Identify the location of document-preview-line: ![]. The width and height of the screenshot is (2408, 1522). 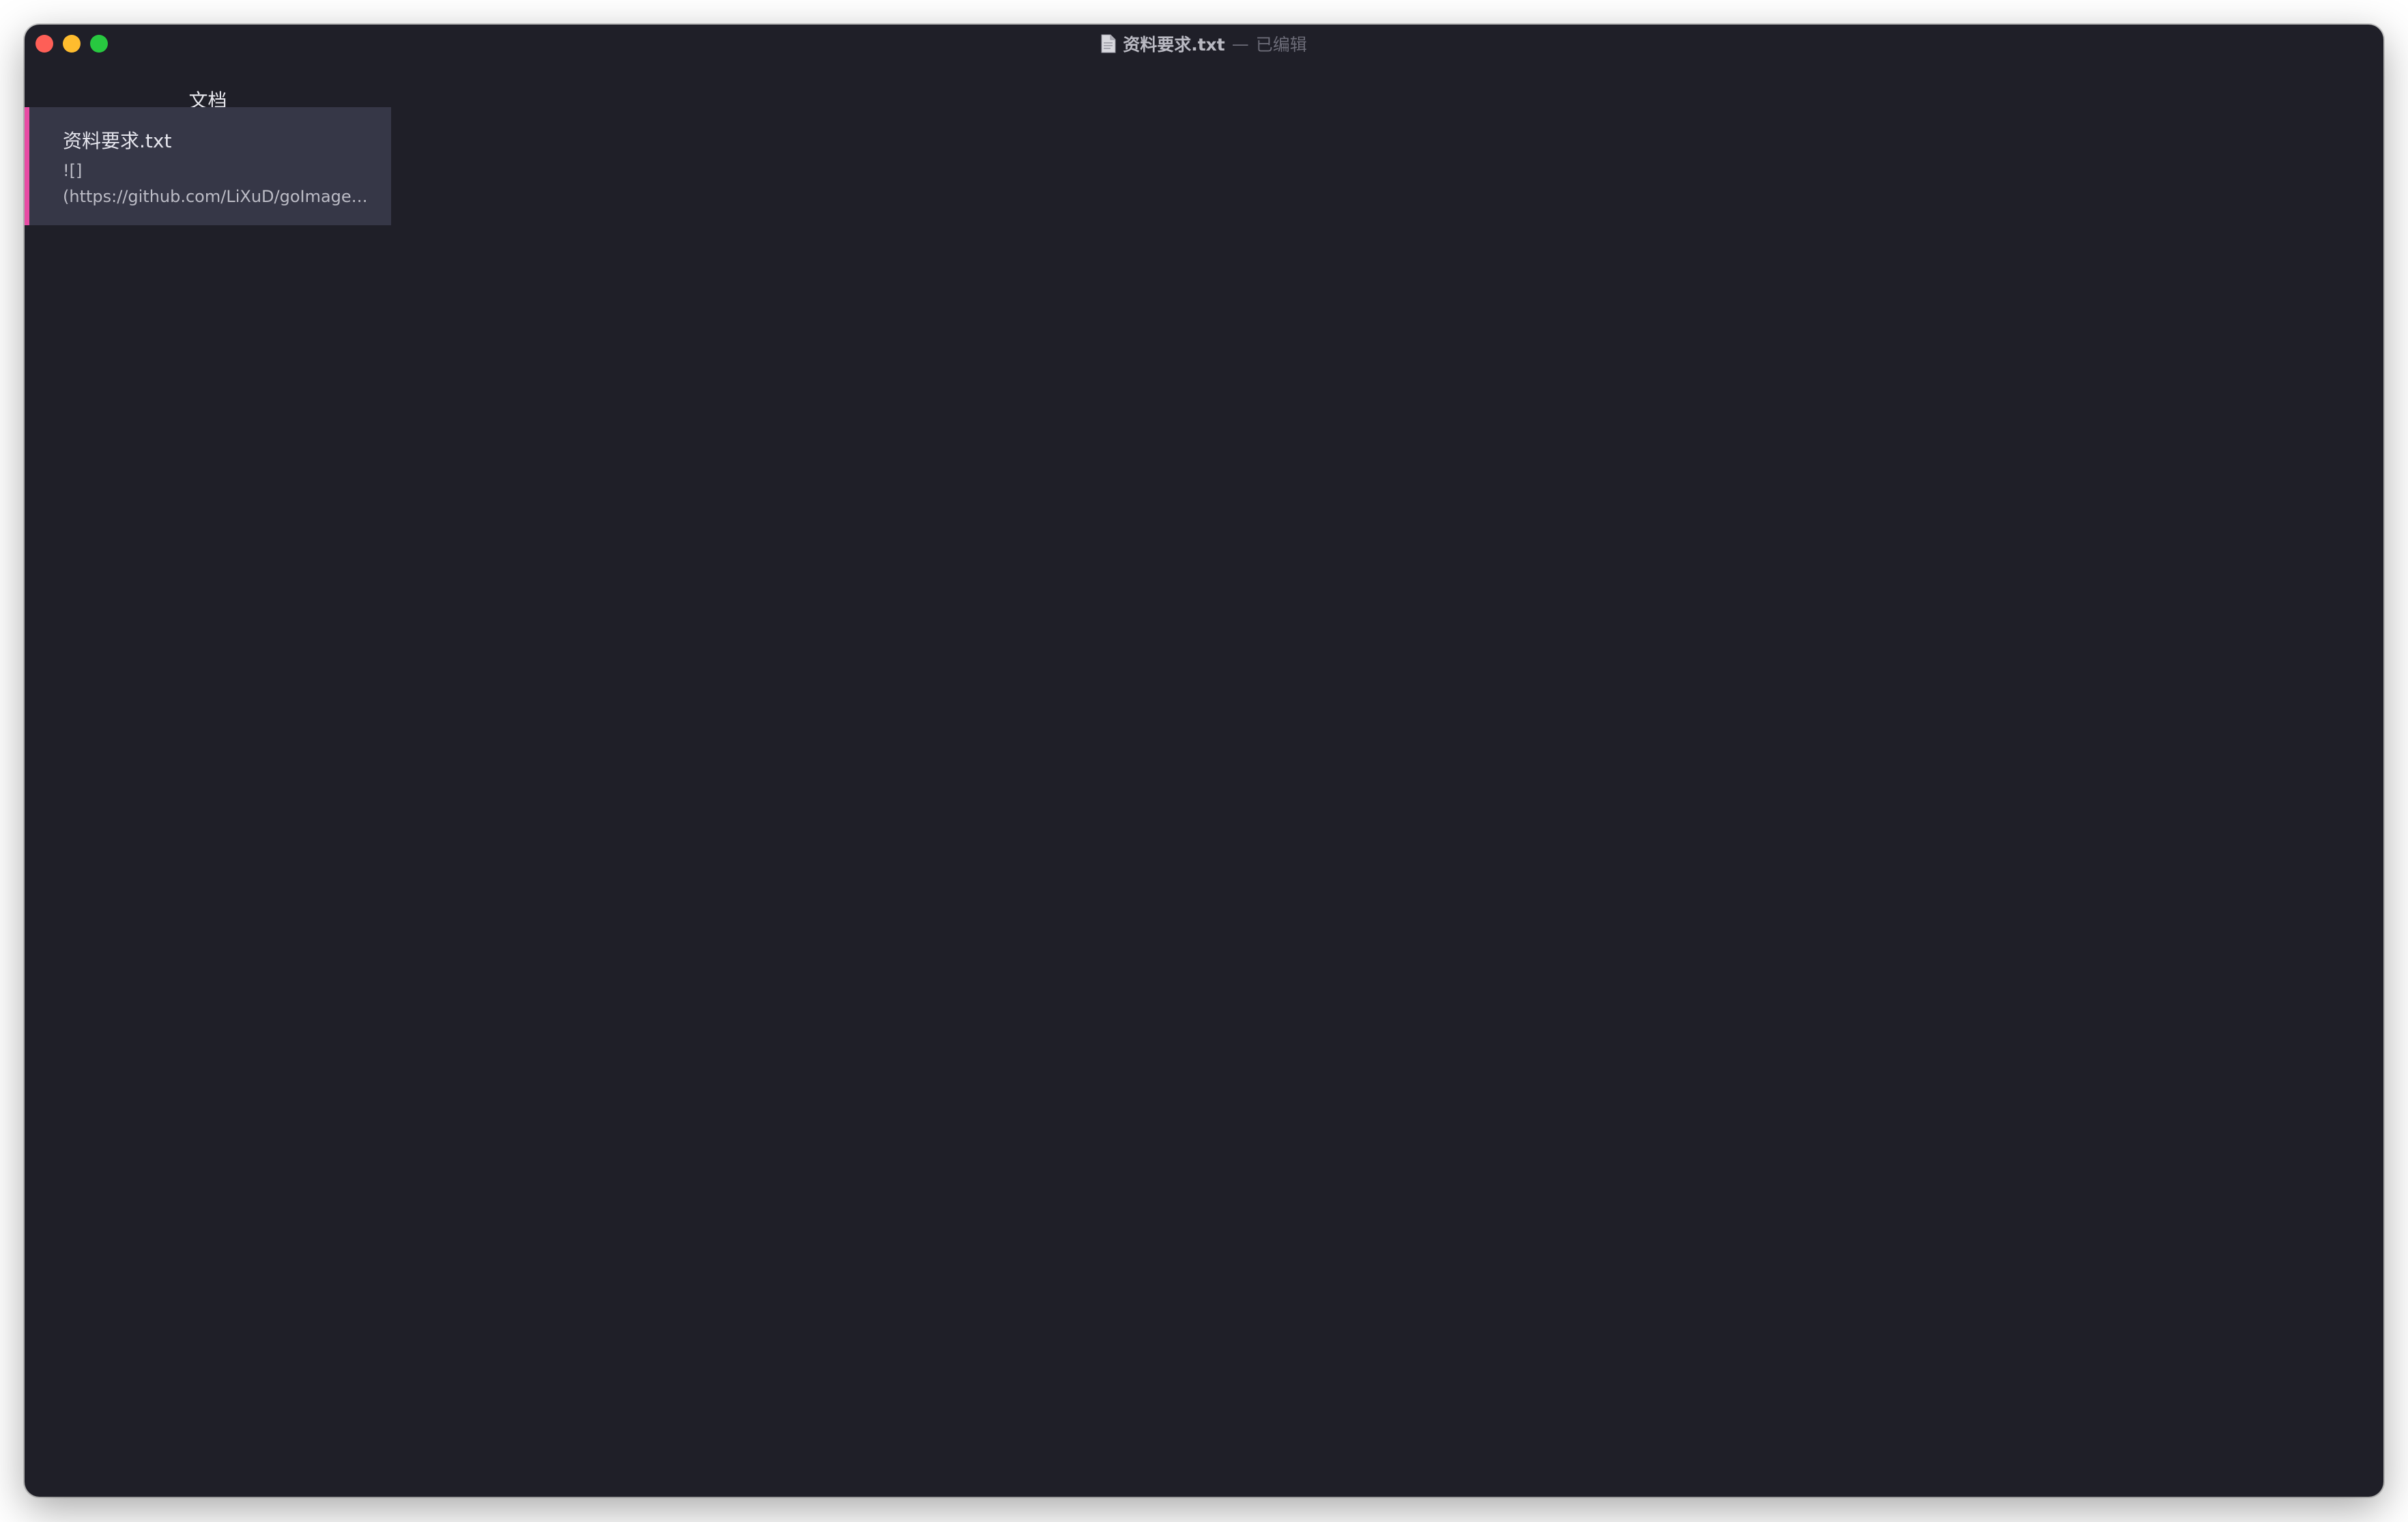
(73, 170).